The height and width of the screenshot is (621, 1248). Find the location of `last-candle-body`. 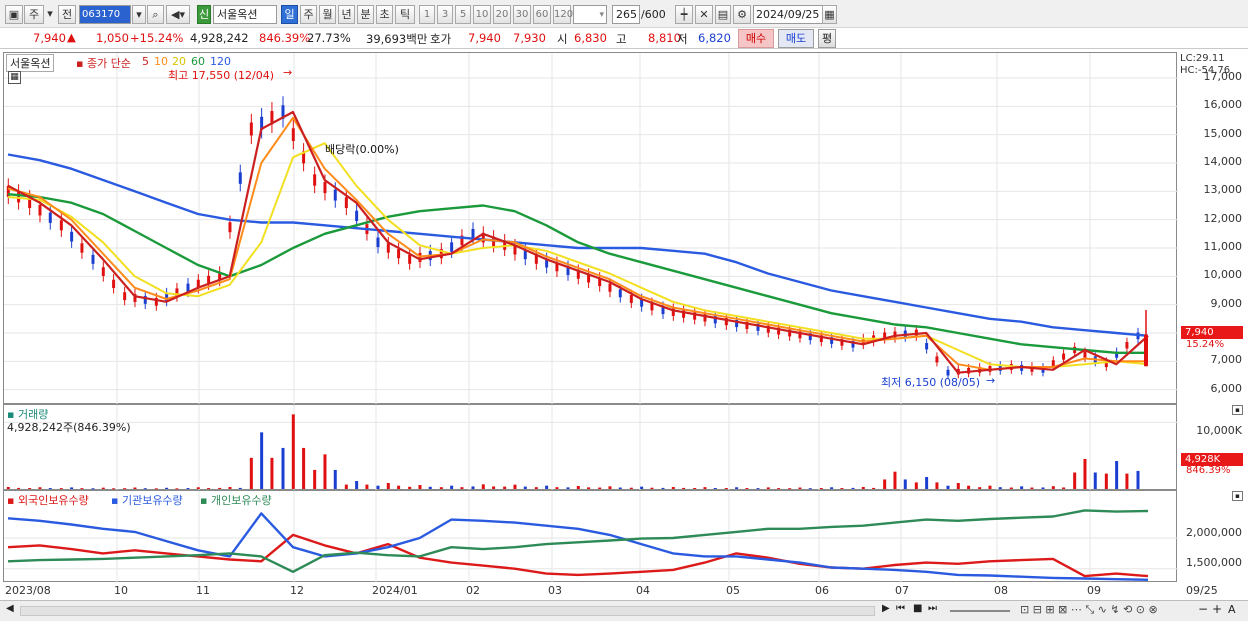

last-candle-body is located at coordinates (1146, 350).